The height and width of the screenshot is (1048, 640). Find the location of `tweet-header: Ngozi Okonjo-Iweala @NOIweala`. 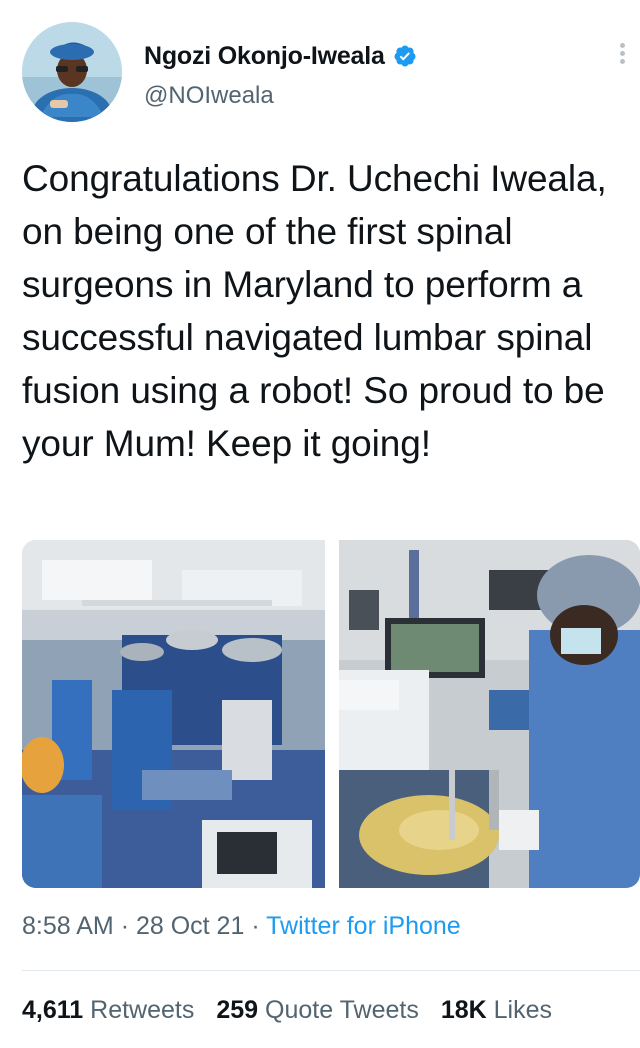

tweet-header: Ngozi Okonjo-Iweala @NOIweala is located at coordinates (323, 77).